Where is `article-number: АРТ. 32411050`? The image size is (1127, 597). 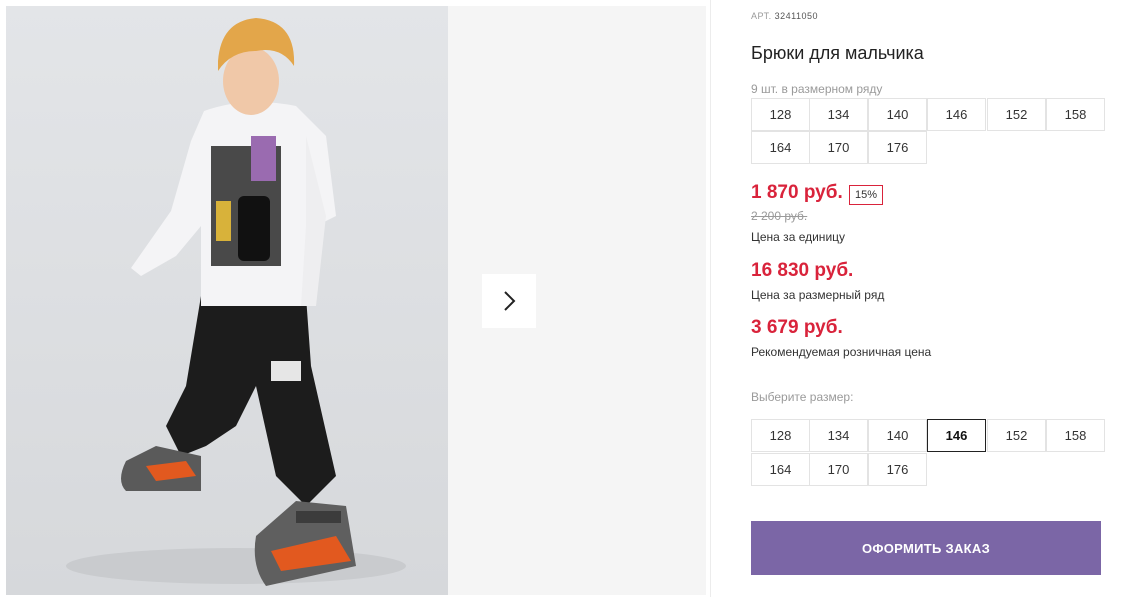
article-number: АРТ. 32411050 is located at coordinates (784, 16).